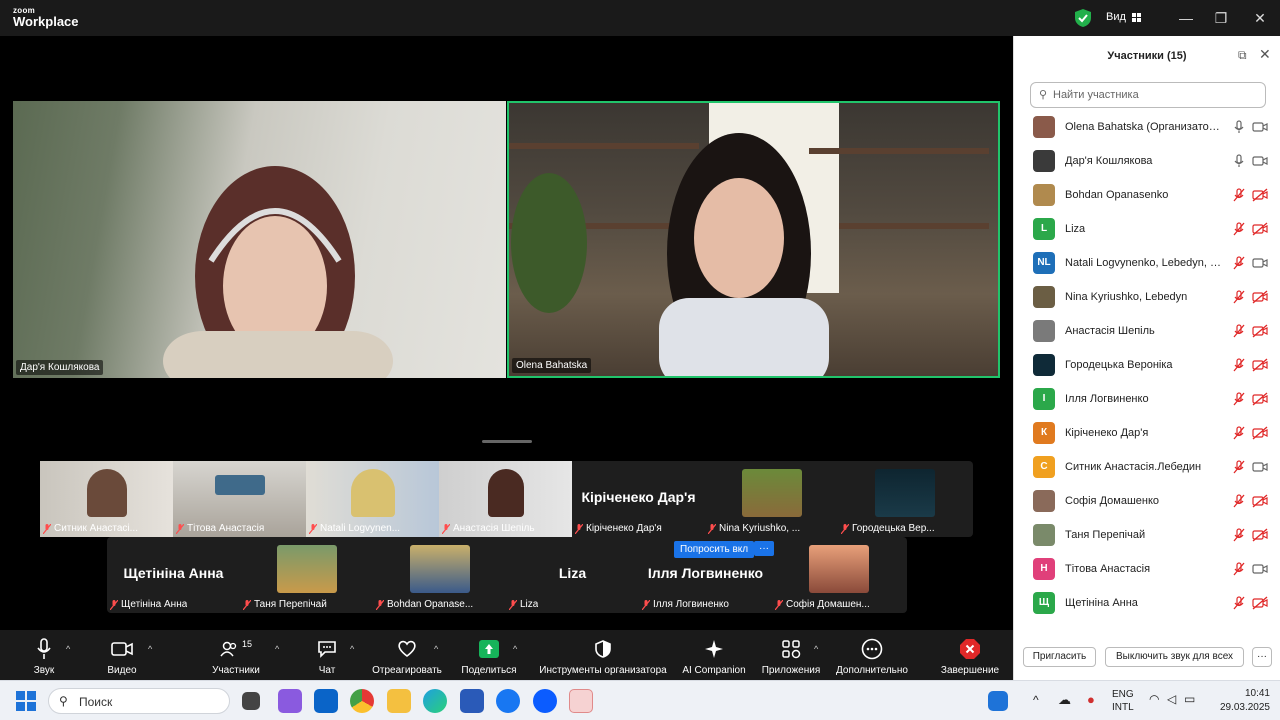 The width and height of the screenshot is (1280, 720). Describe the element at coordinates (603, 656) in the screenshot. I see `host-tools-button: Инструменты организатора` at that location.